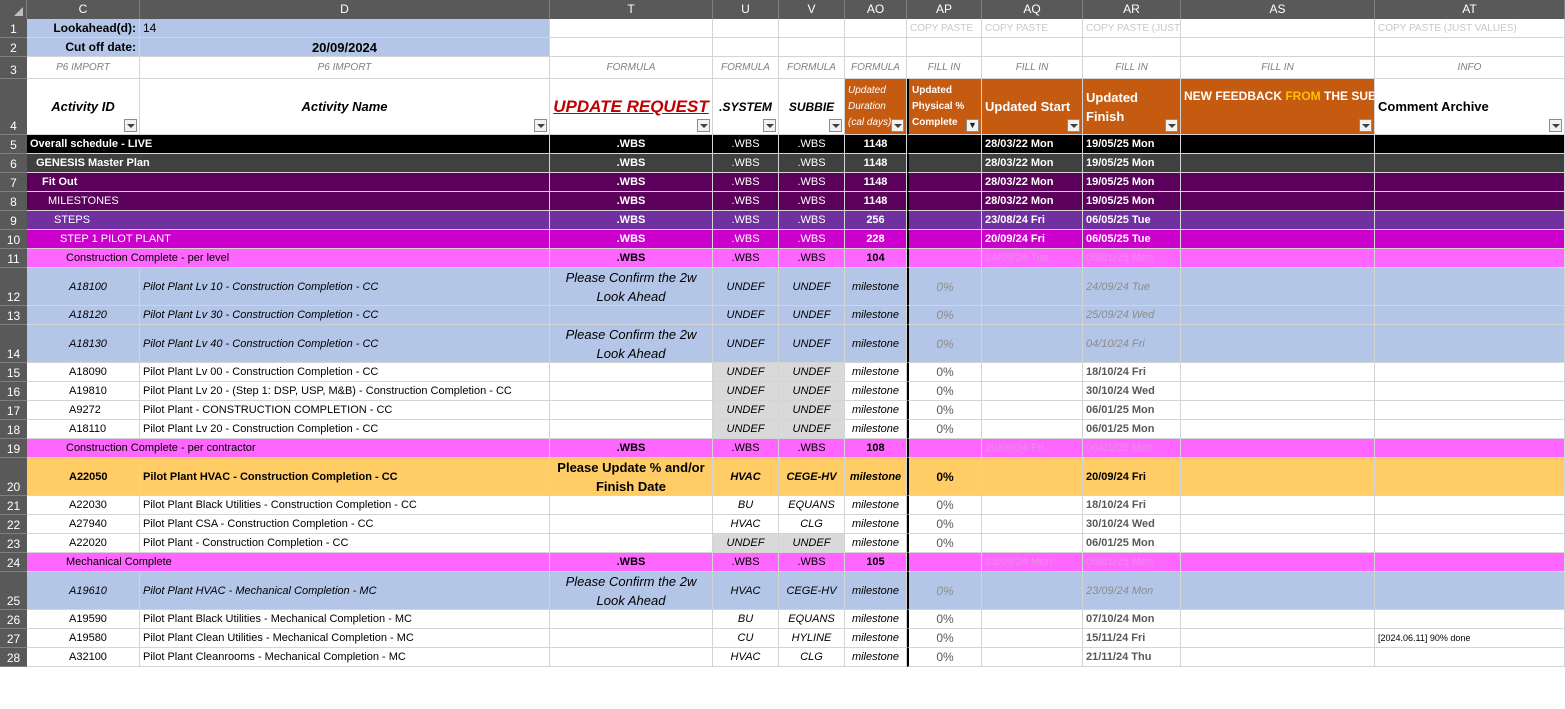  What do you see at coordinates (944, 68) in the screenshot?
I see `source-label-ap: FILL IN` at bounding box center [944, 68].